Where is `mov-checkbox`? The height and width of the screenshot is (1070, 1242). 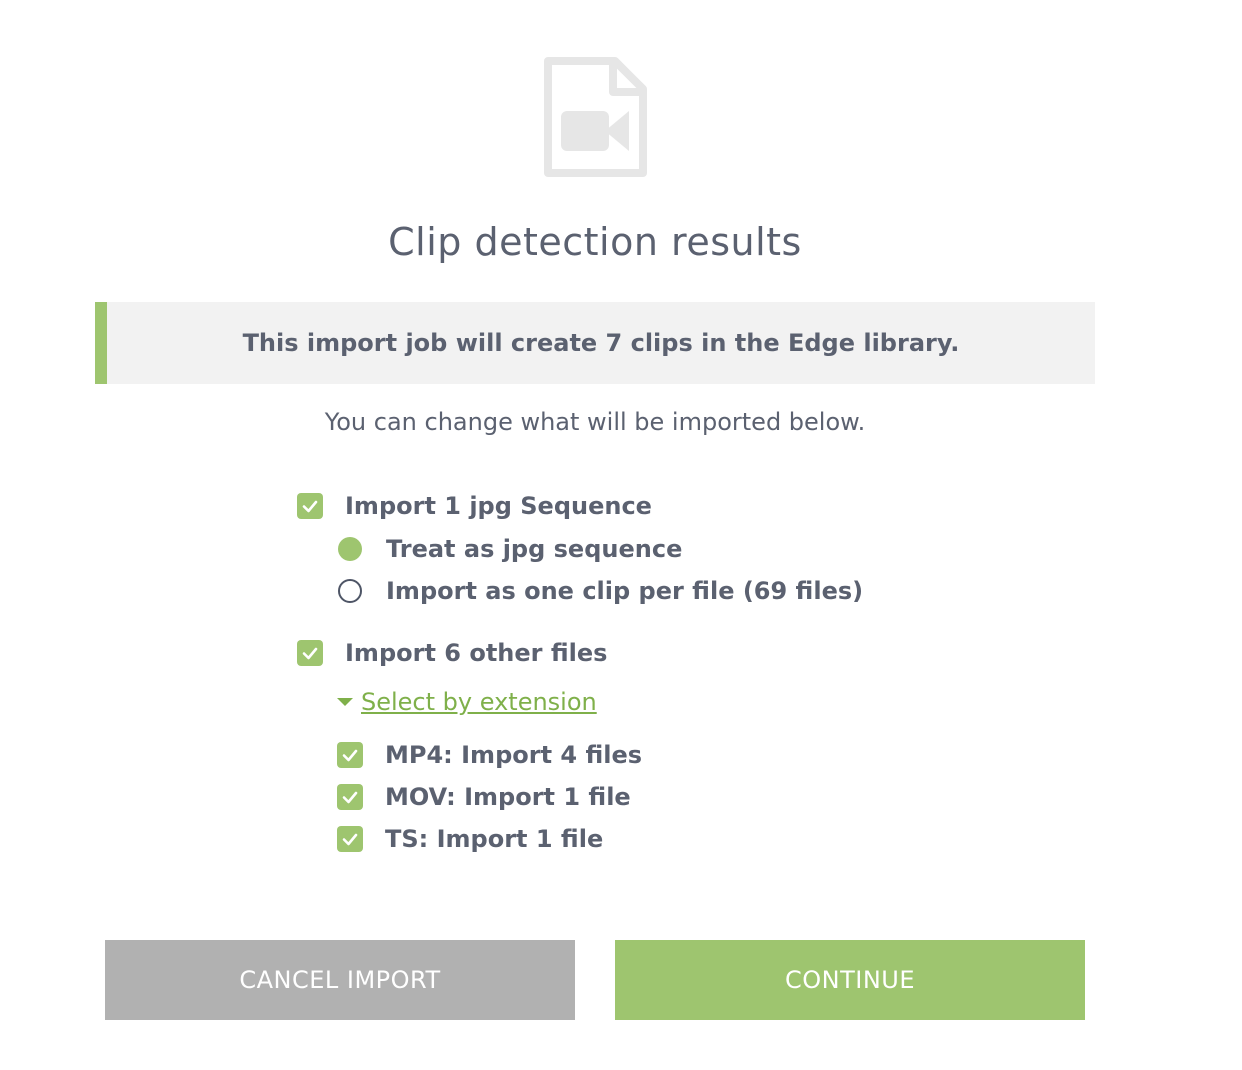
mov-checkbox is located at coordinates (350, 797).